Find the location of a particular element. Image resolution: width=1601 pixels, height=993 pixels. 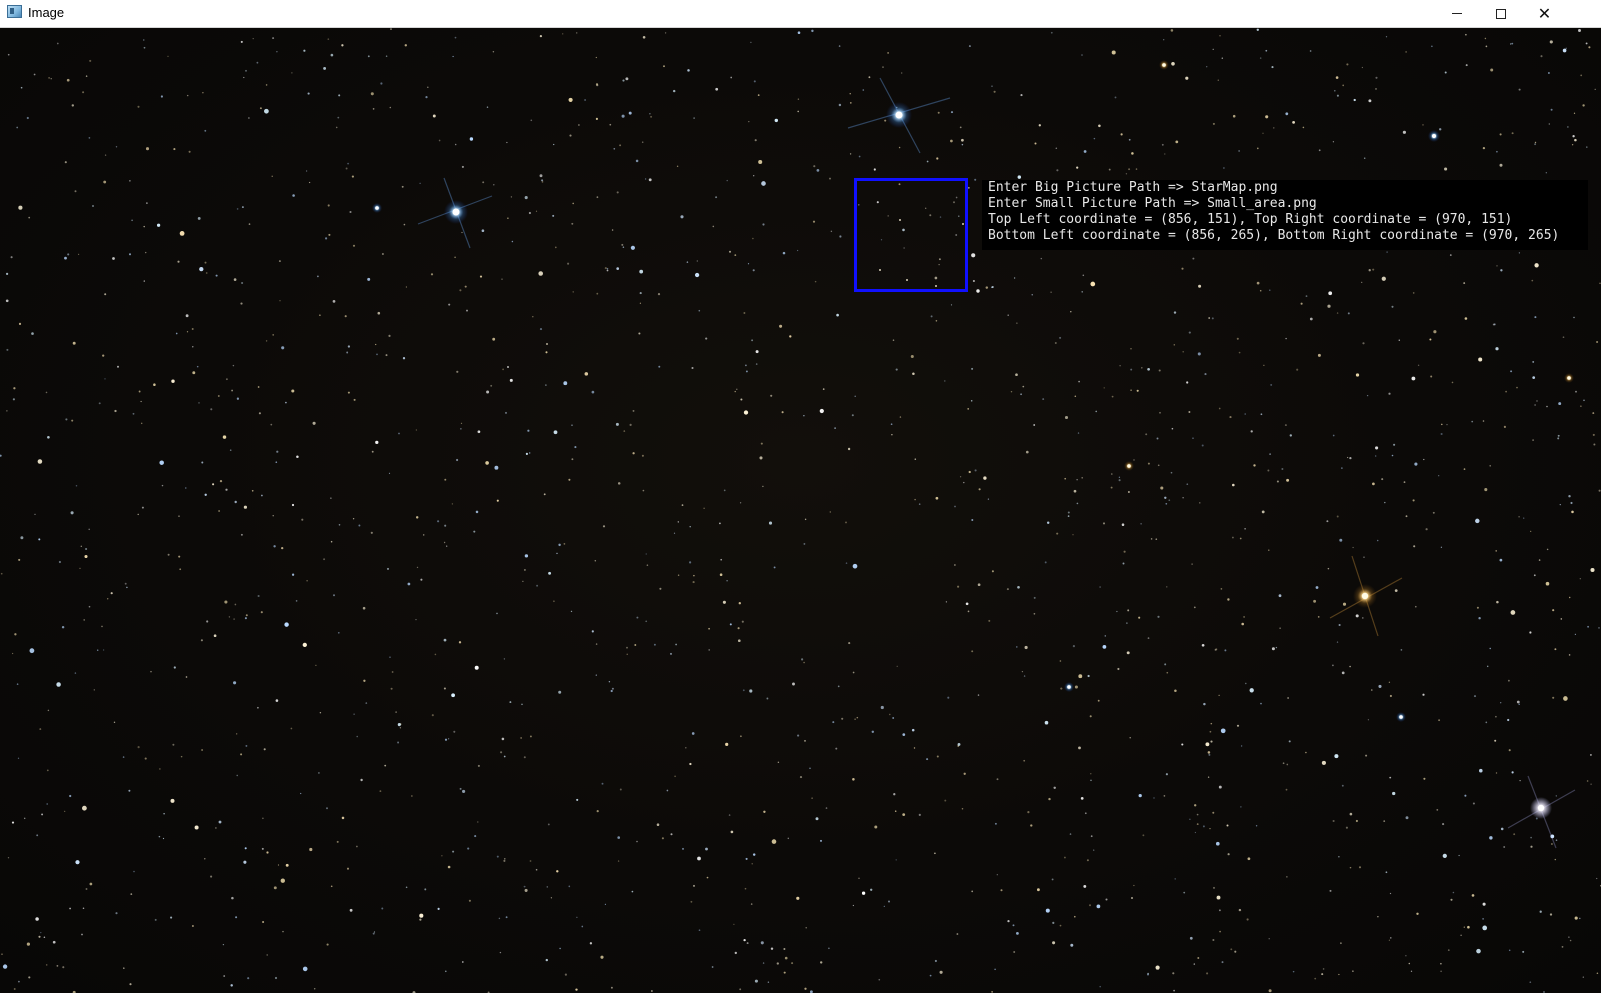

maximize-button is located at coordinates (1500, 13).